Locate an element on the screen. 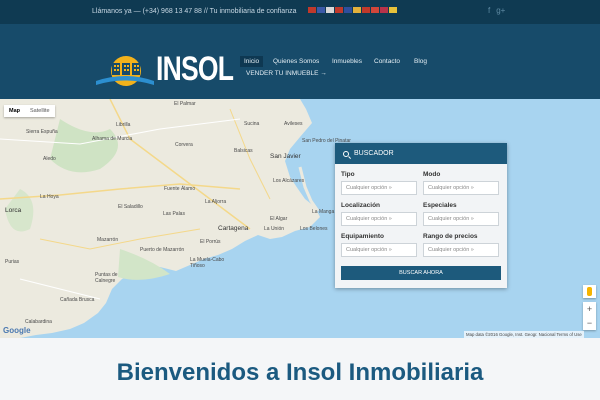 This screenshot has width=600, height=400. logo-sun-house-icon is located at coordinates (125, 71).